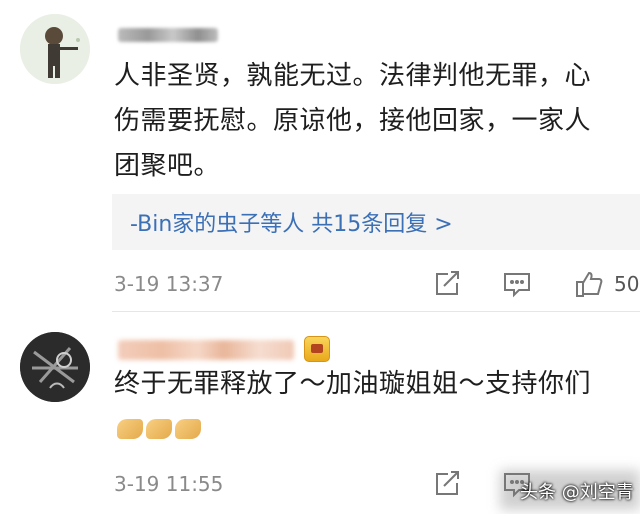 The height and width of the screenshot is (514, 640). I want to click on comment-footer: 3-19 13:37 50, so click(320, 285).